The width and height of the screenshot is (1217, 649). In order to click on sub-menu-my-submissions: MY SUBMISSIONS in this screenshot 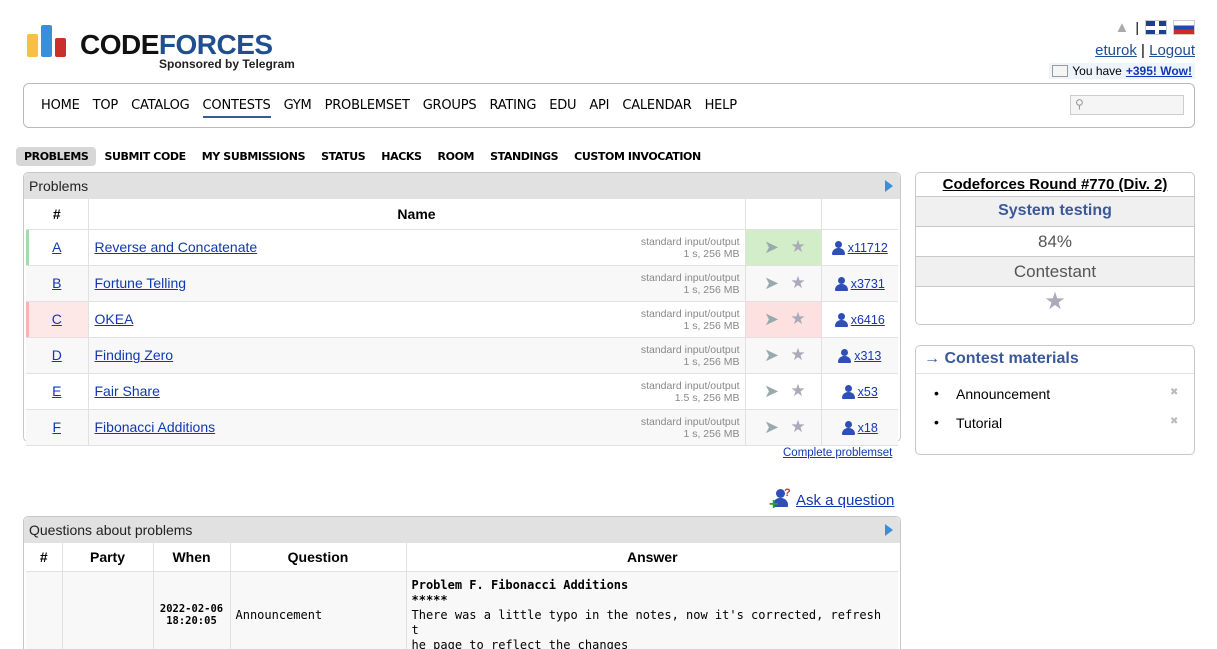, I will do `click(253, 156)`.